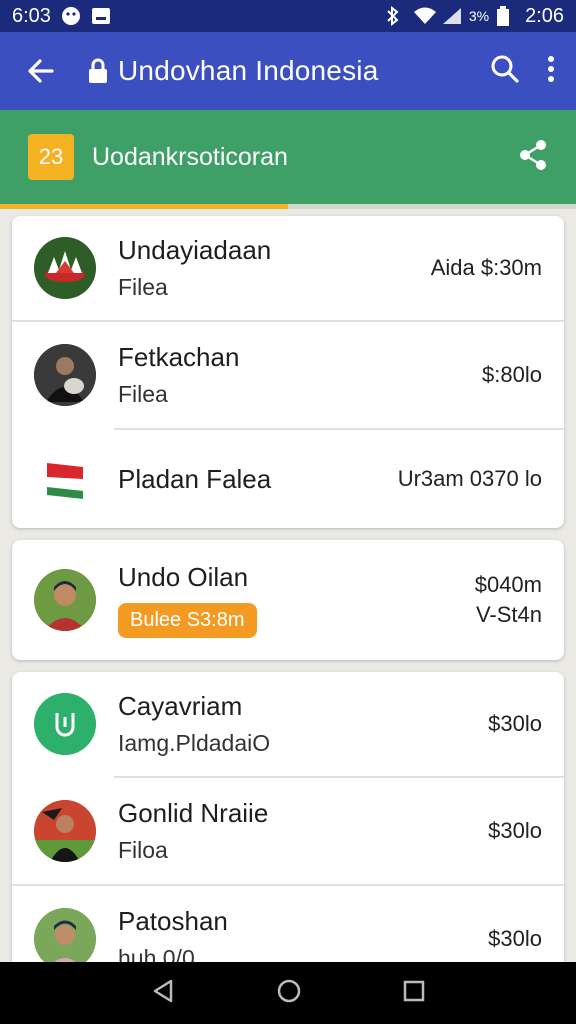 Image resolution: width=576 pixels, height=1024 pixels. I want to click on nav-recents-button, so click(414, 993).